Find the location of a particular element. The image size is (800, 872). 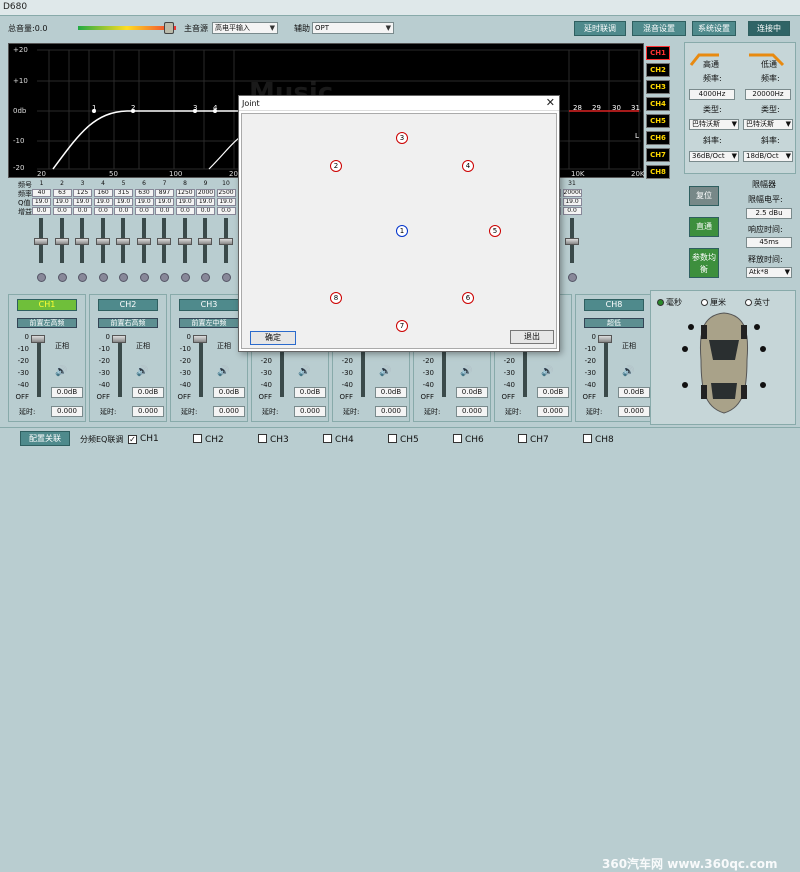

lp-slope-select: 18dB/Oct ▼ is located at coordinates (768, 156).